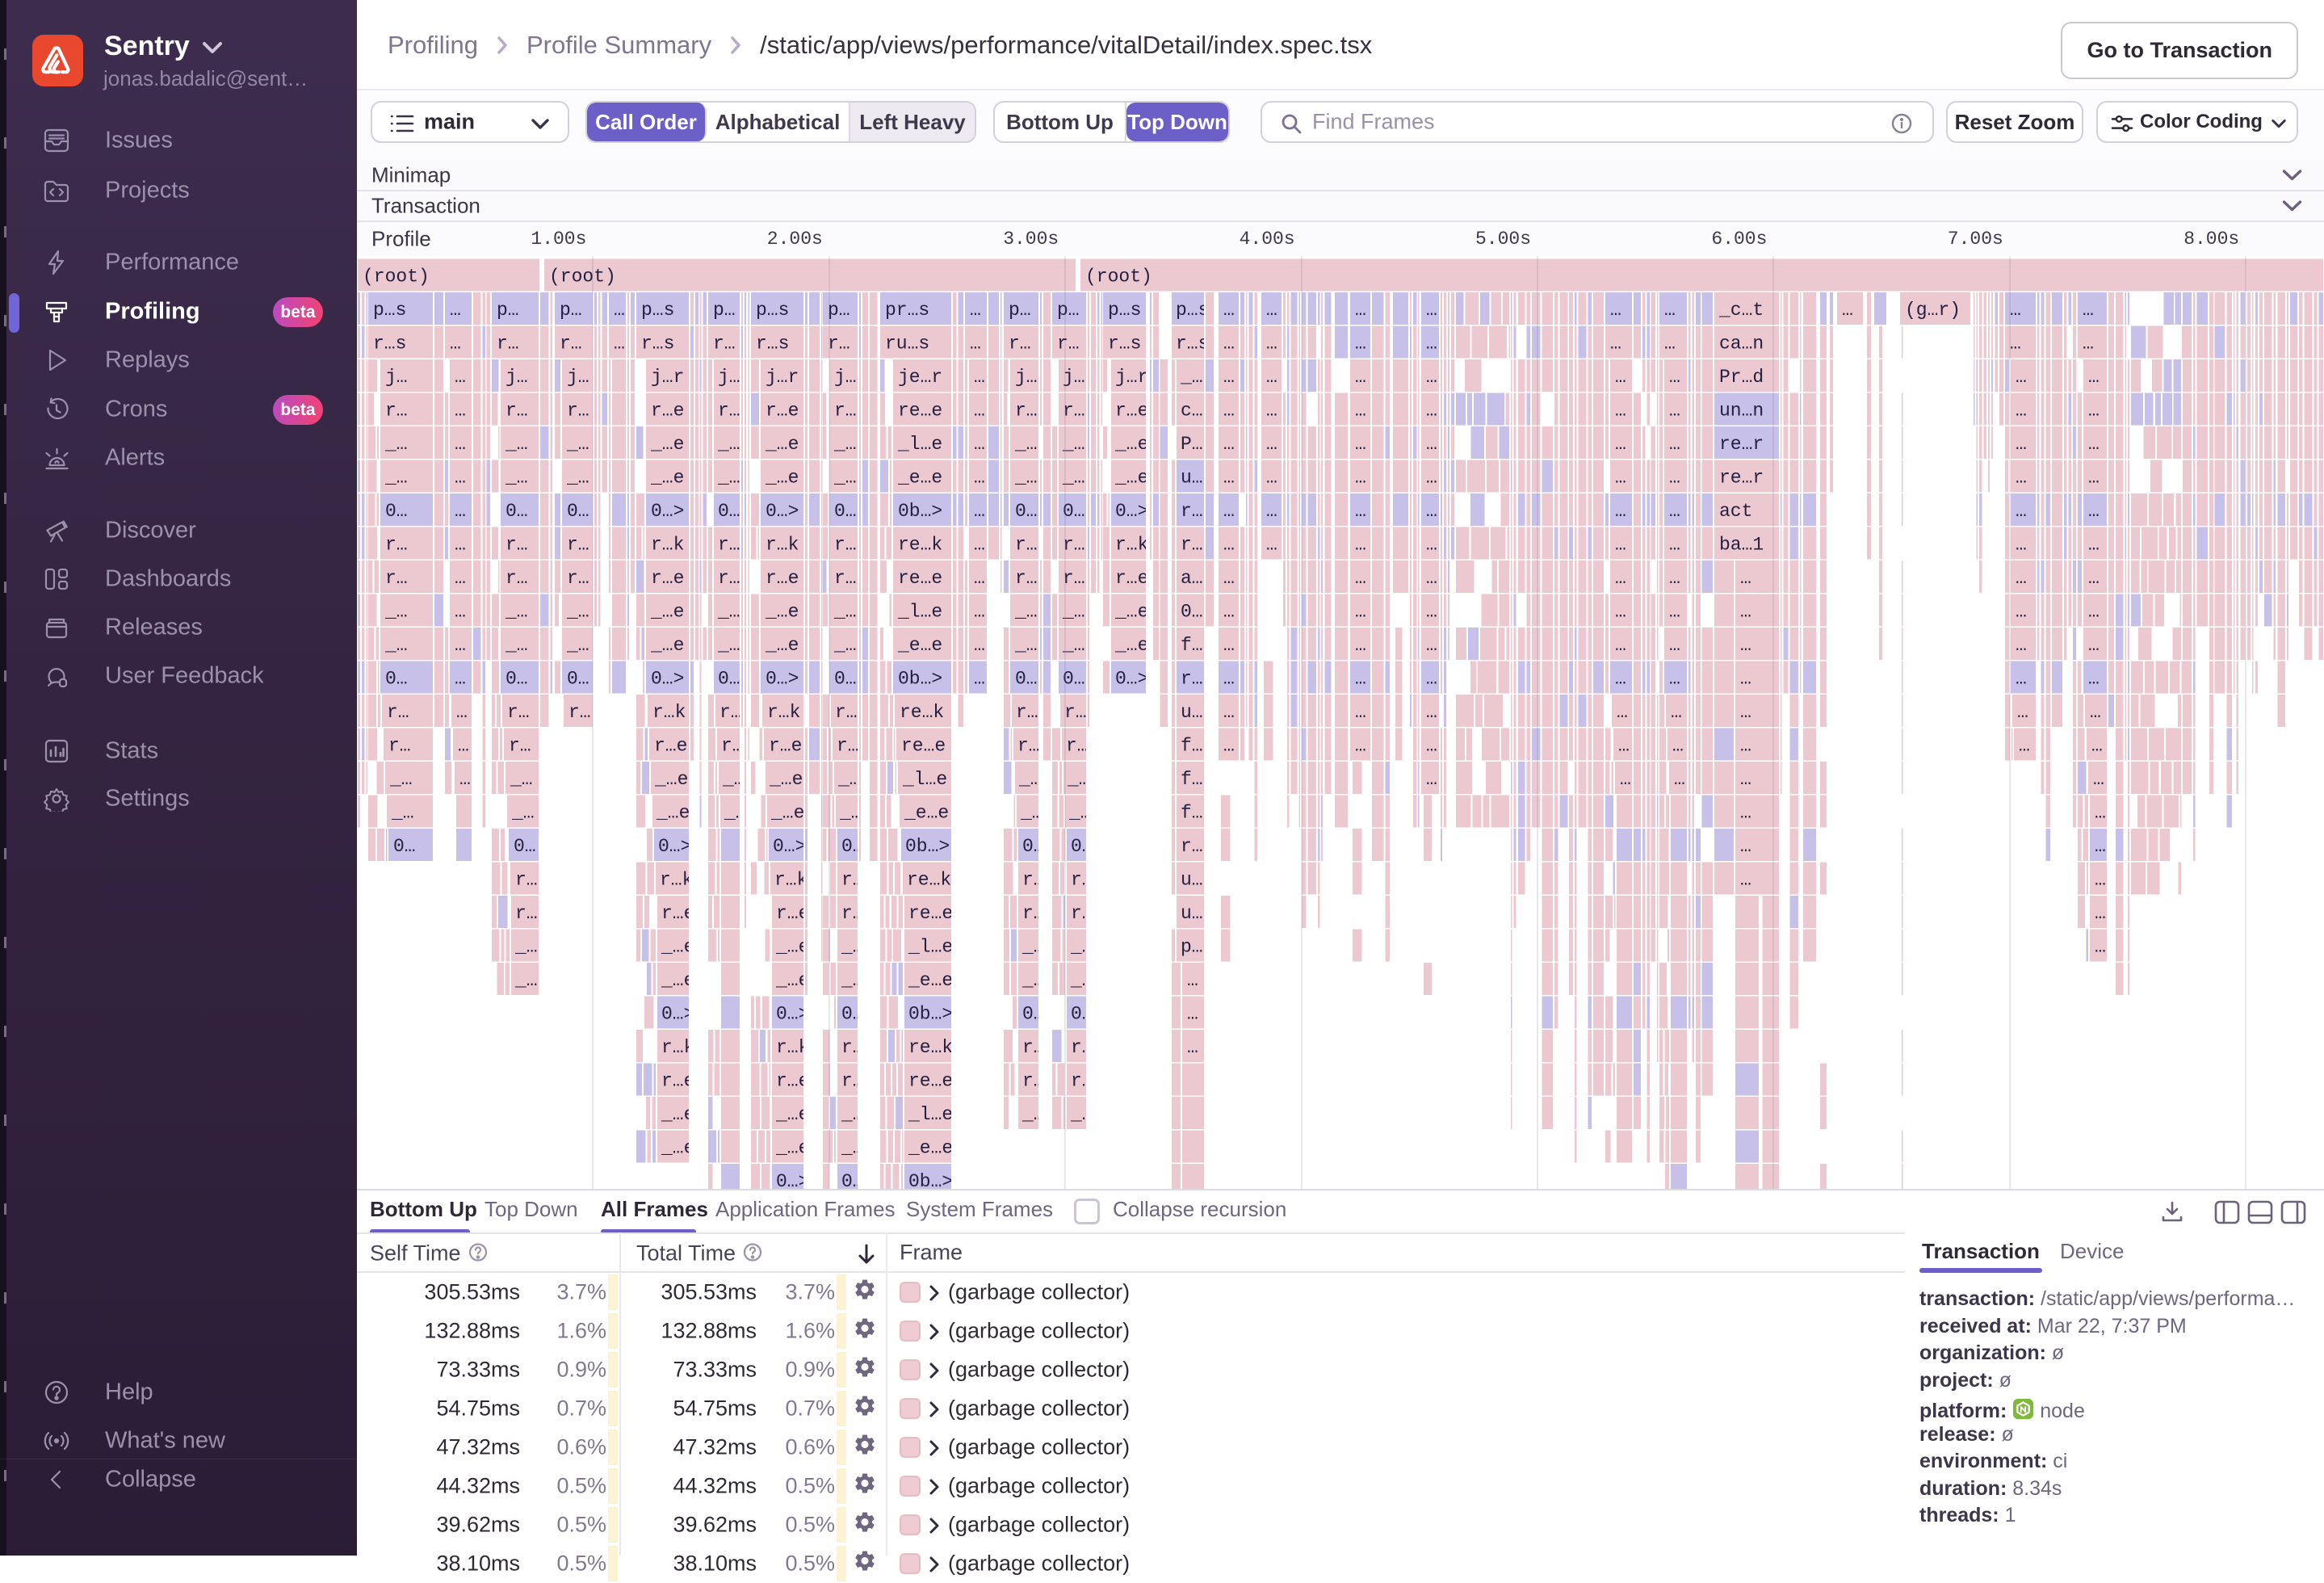 The height and width of the screenshot is (1583, 2324). What do you see at coordinates (782, 578) in the screenshot?
I see `svg-text: r…e` at bounding box center [782, 578].